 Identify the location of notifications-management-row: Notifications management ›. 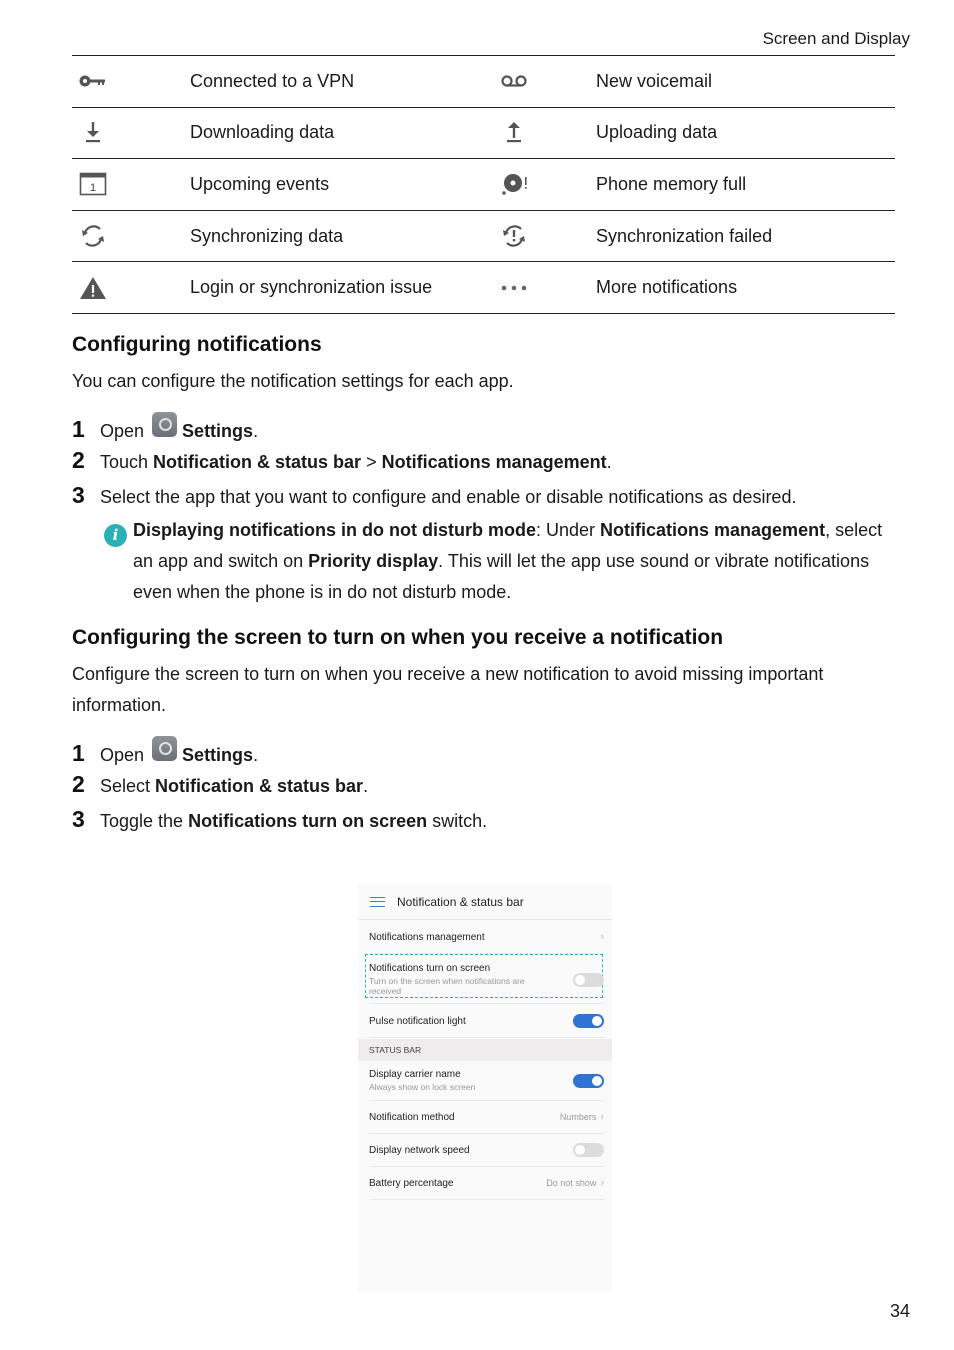
(486, 937).